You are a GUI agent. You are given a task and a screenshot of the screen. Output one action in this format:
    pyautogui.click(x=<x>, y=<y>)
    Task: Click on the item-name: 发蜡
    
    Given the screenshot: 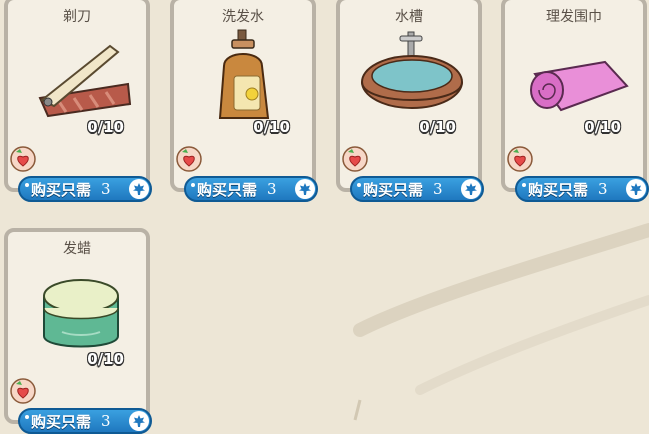 What is the action you would take?
    pyautogui.click(x=77, y=249)
    